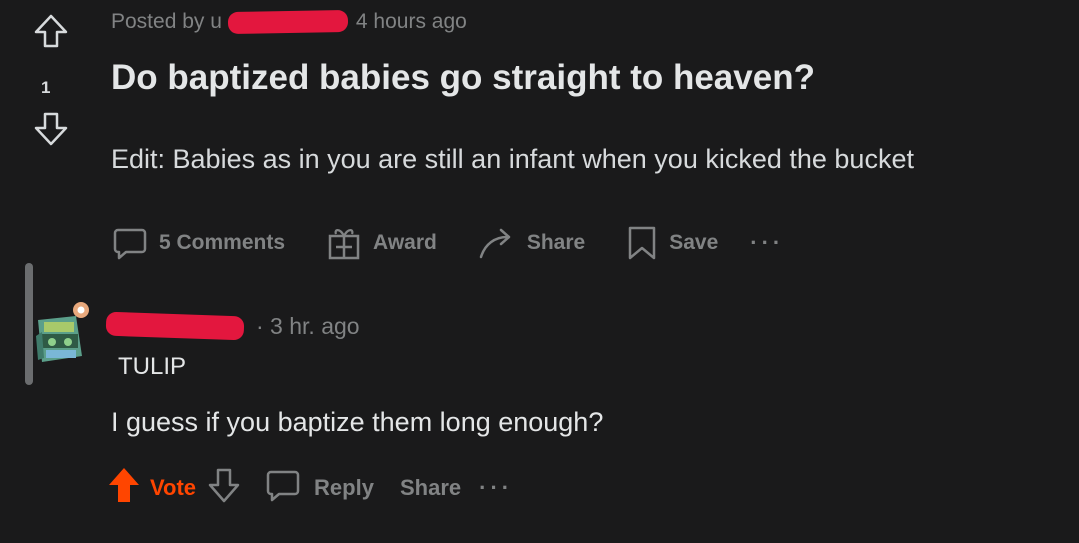 The width and height of the screenshot is (1079, 543). I want to click on comment-time: · 3 hr. ago, so click(308, 325).